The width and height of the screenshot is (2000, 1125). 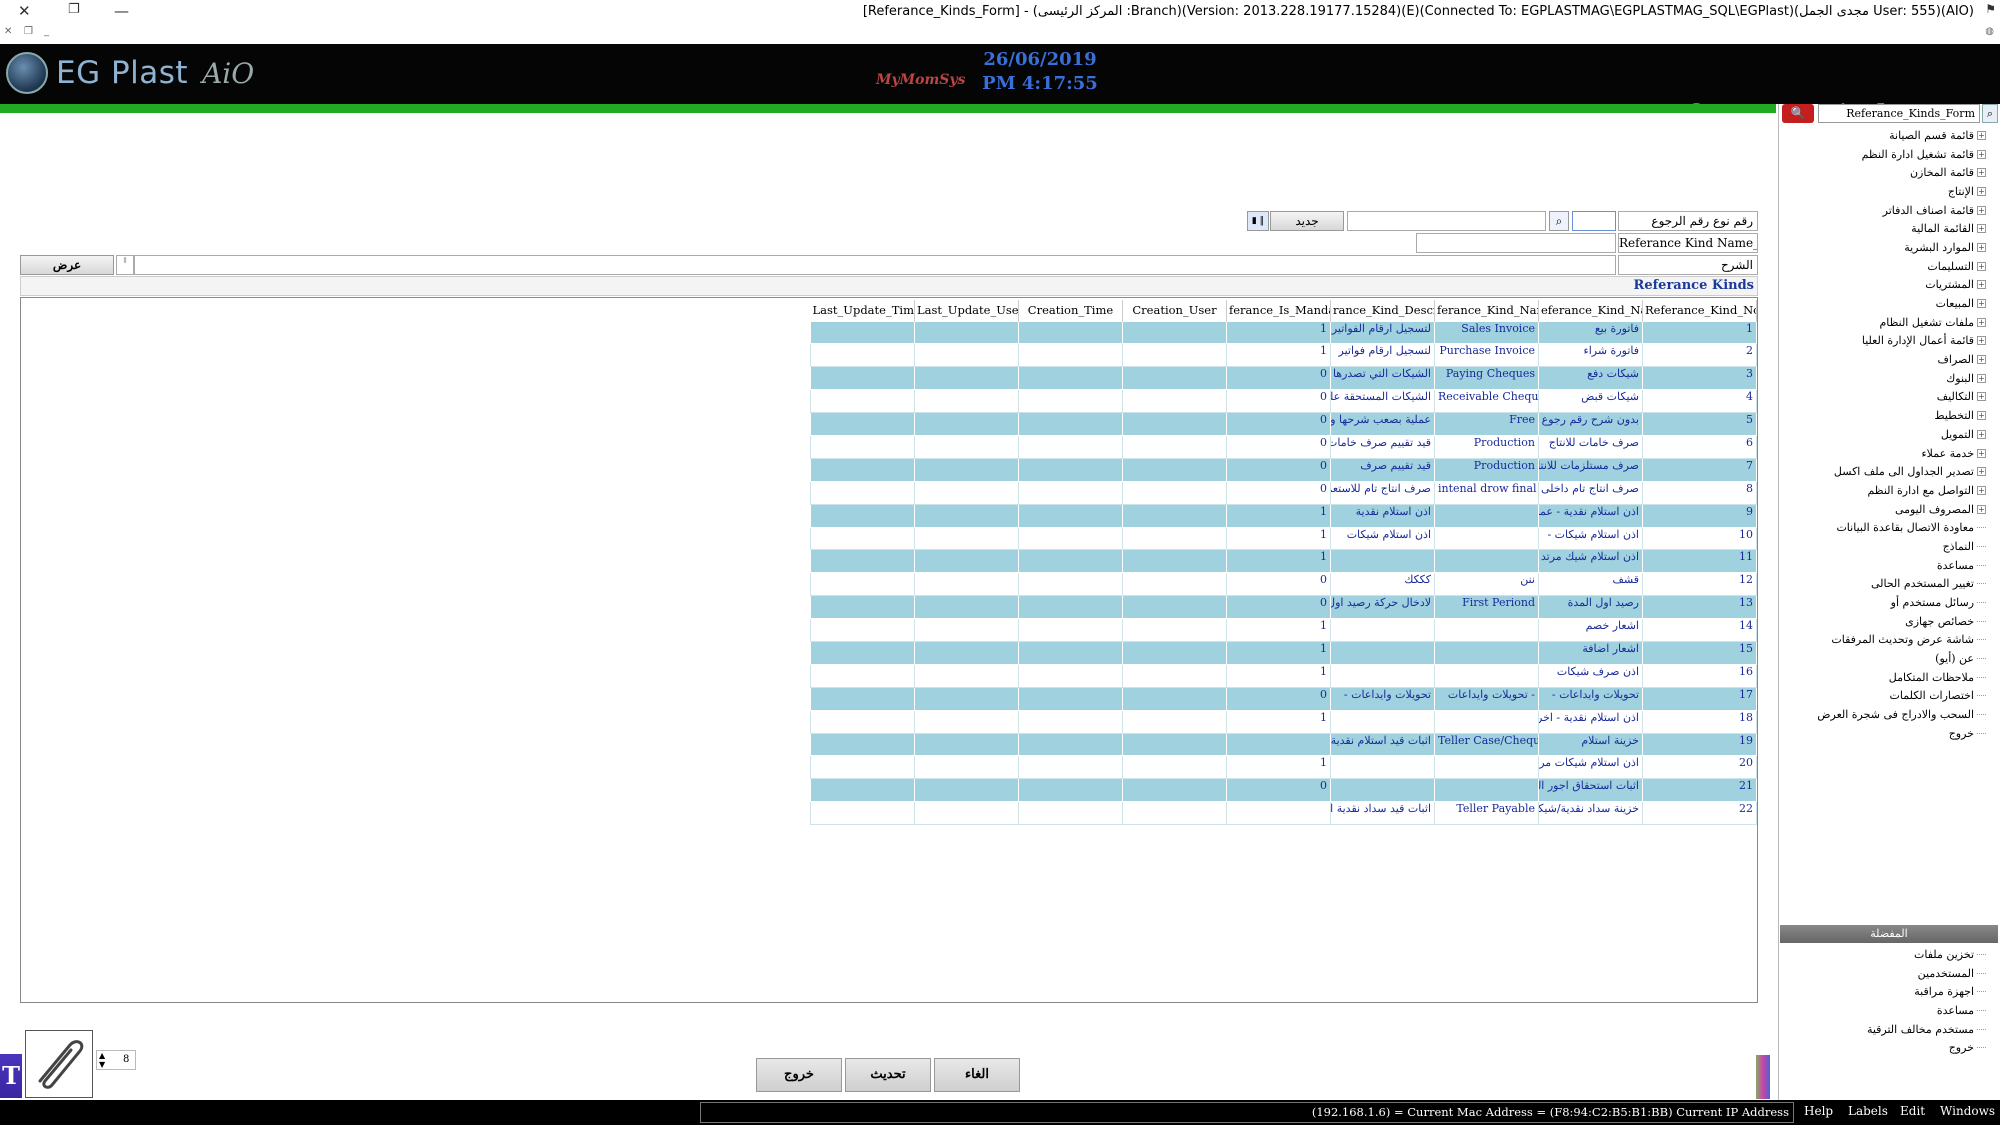 What do you see at coordinates (1888, 322) in the screenshot?
I see `tree-item: ملفات تشغيل النظام +` at bounding box center [1888, 322].